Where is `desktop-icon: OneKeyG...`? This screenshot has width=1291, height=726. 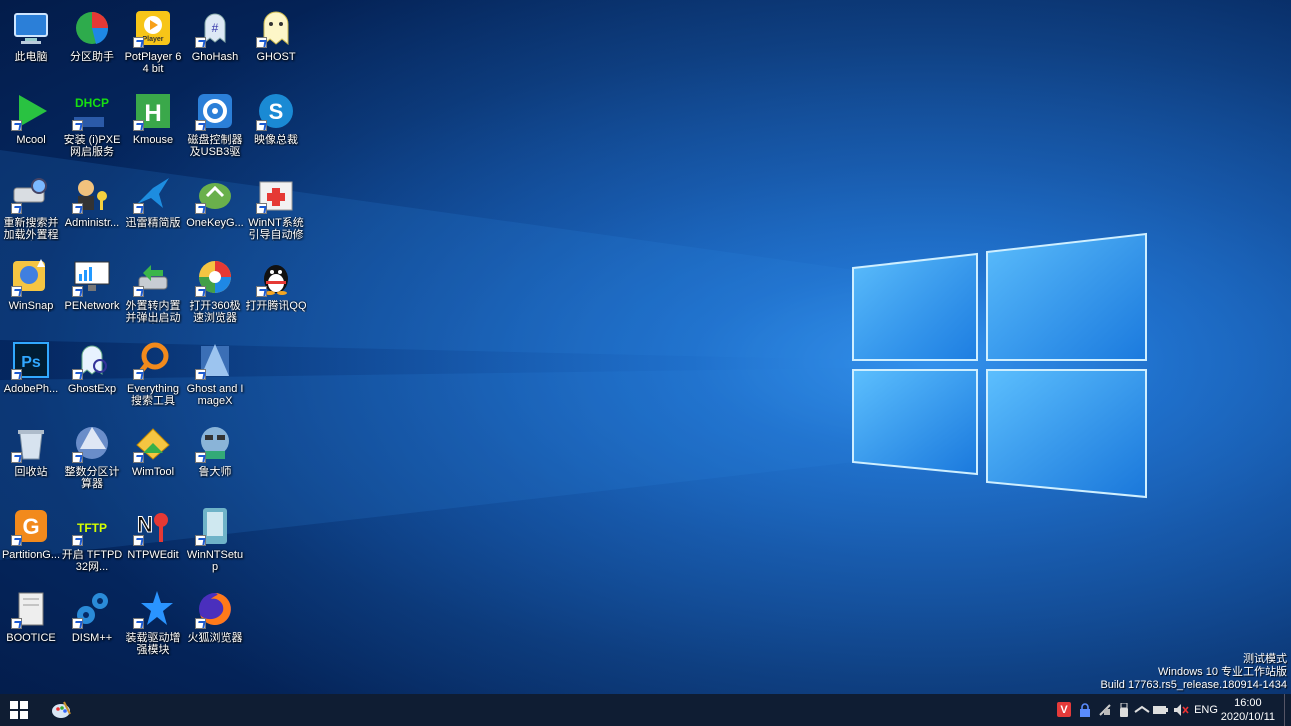 desktop-icon: OneKeyG... is located at coordinates (215, 210).